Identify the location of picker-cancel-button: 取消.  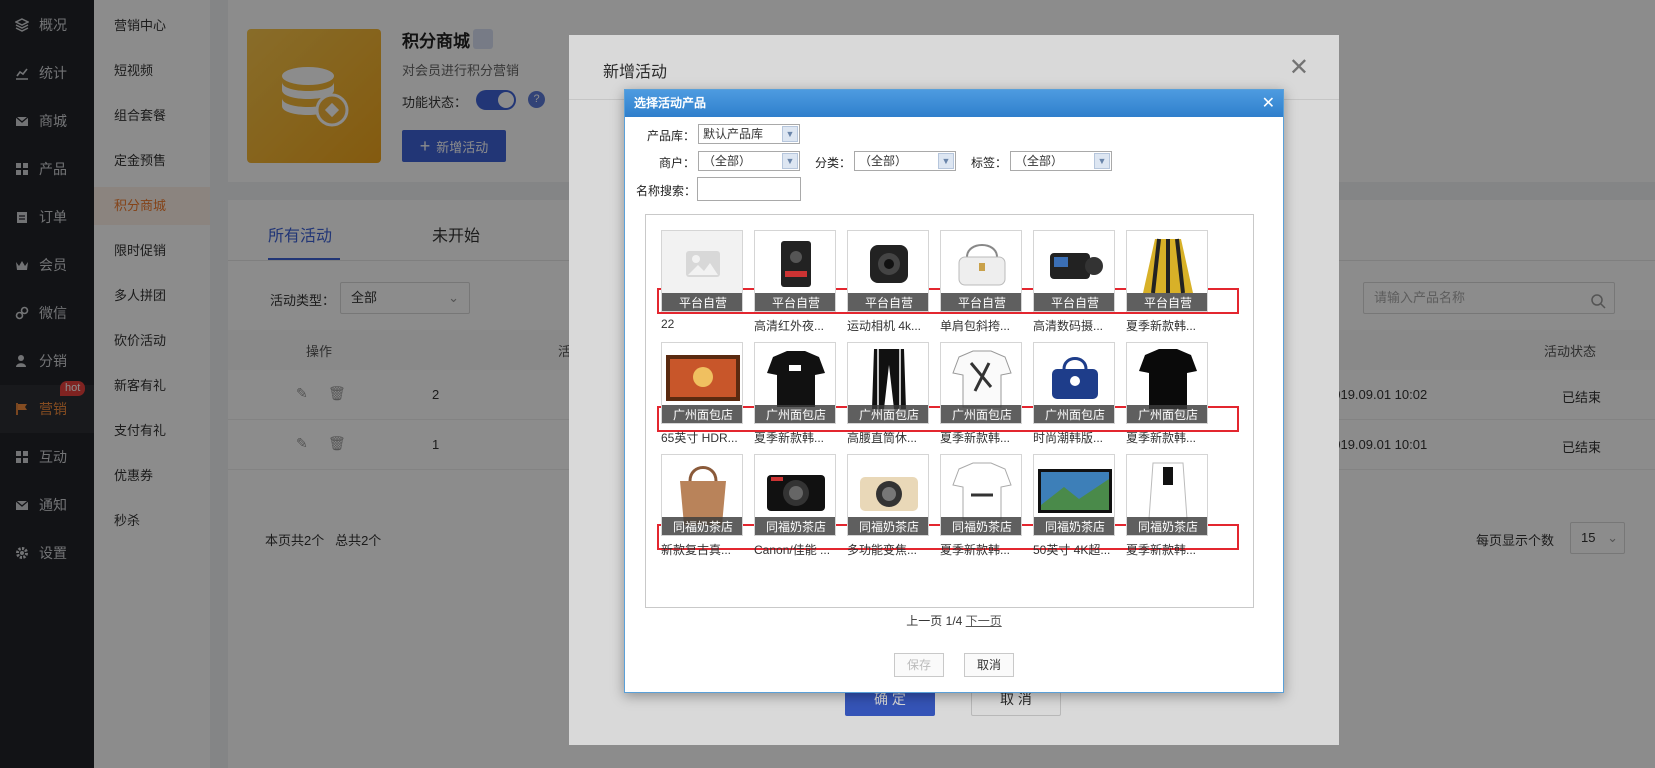
(989, 665).